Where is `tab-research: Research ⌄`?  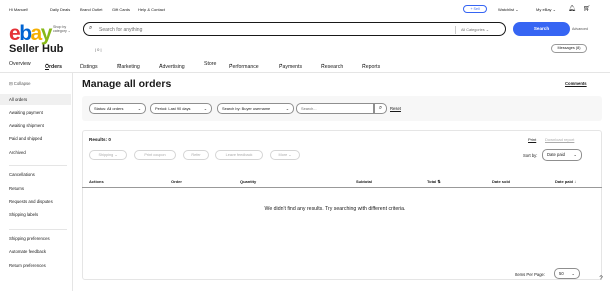 tab-research: Research ⌄ is located at coordinates (332, 65).